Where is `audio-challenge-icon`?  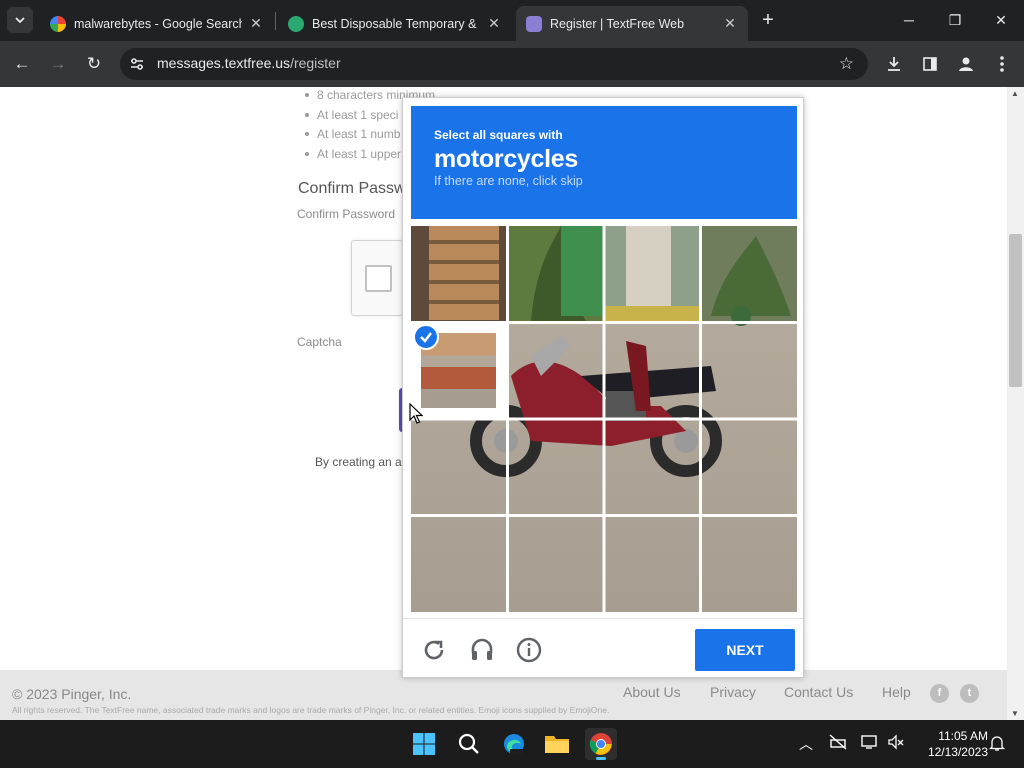
audio-challenge-icon is located at coordinates (482, 650).